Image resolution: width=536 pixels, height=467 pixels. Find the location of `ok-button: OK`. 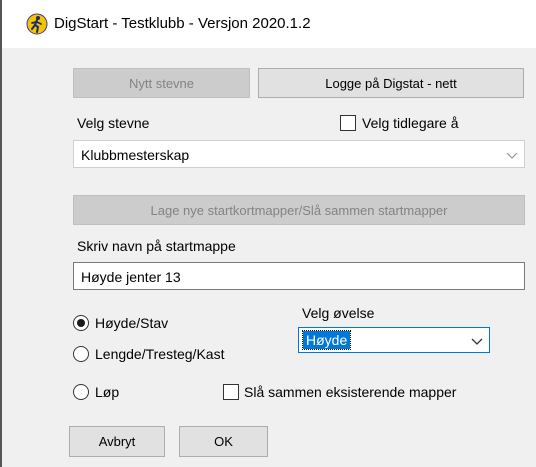

ok-button: OK is located at coordinates (223, 441).